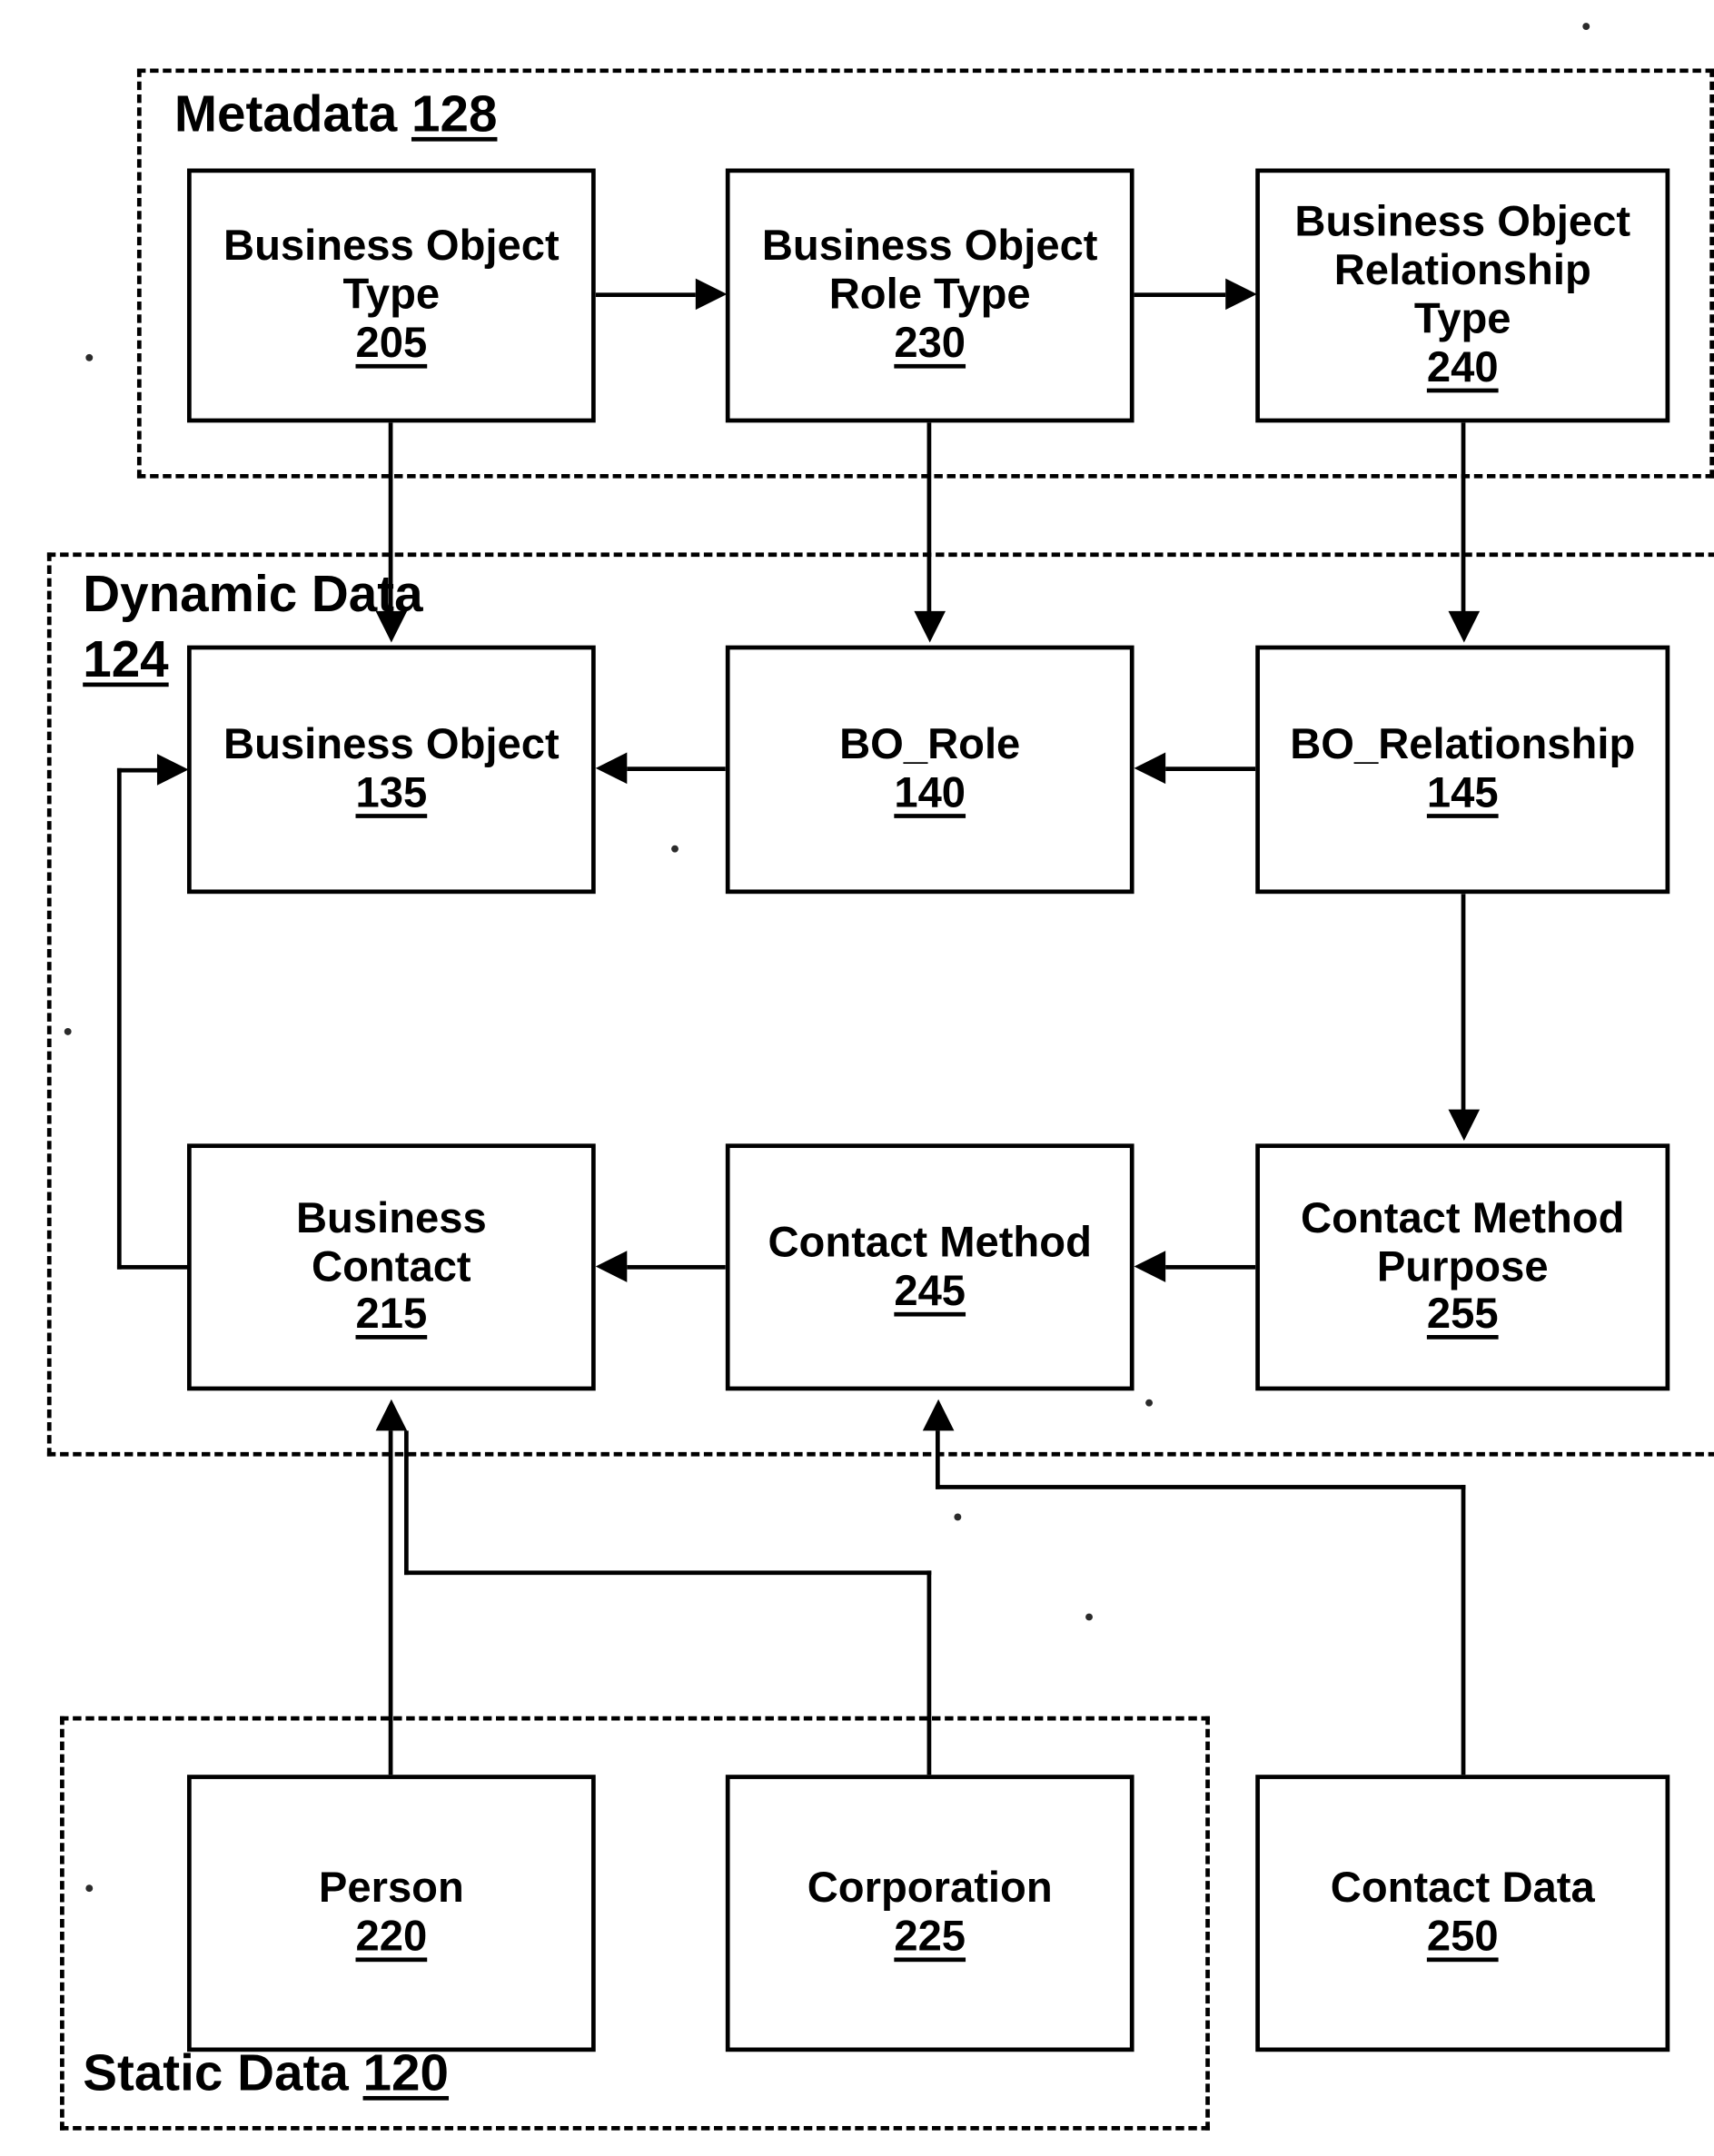  I want to click on node-corporation-title: Corporation, so click(930, 1888).